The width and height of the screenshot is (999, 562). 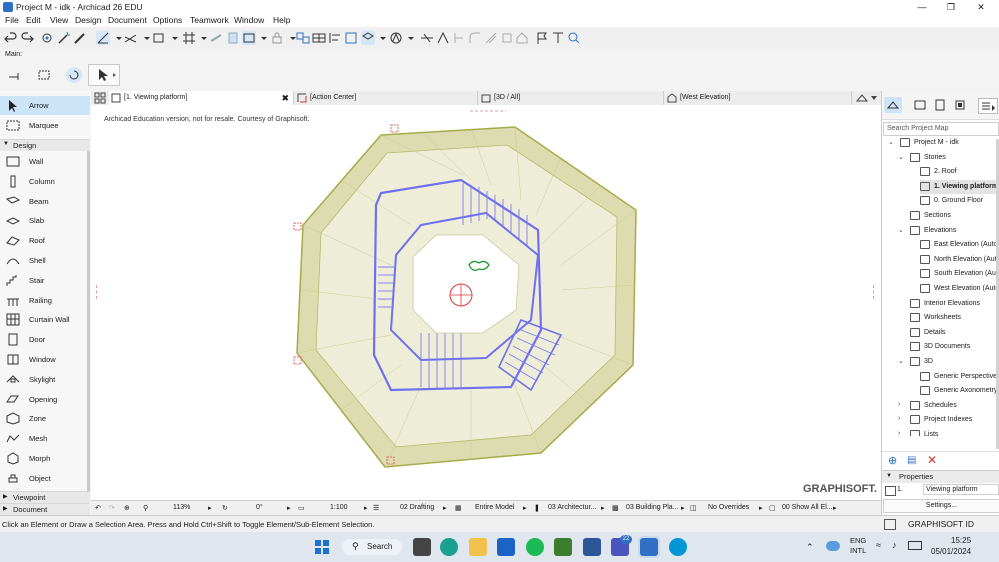 What do you see at coordinates (396, 38) in the screenshot?
I see `mark-up-icon` at bounding box center [396, 38].